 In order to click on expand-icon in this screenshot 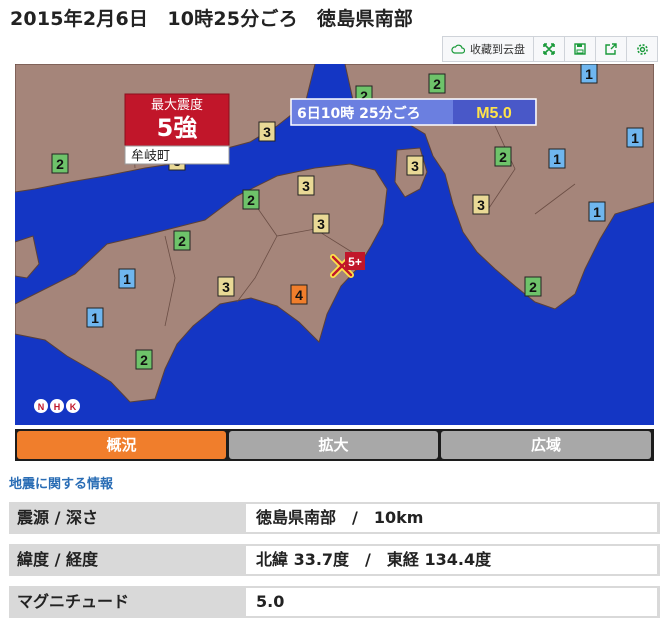, I will do `click(549, 49)`.